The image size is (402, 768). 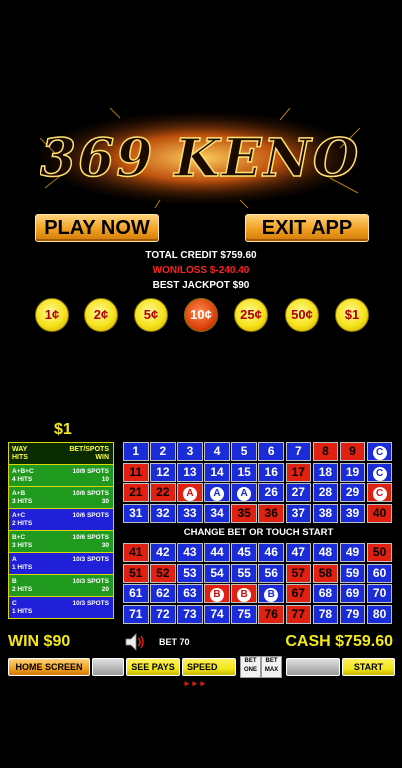 What do you see at coordinates (298, 594) in the screenshot?
I see `keno-number-cell: 67` at bounding box center [298, 594].